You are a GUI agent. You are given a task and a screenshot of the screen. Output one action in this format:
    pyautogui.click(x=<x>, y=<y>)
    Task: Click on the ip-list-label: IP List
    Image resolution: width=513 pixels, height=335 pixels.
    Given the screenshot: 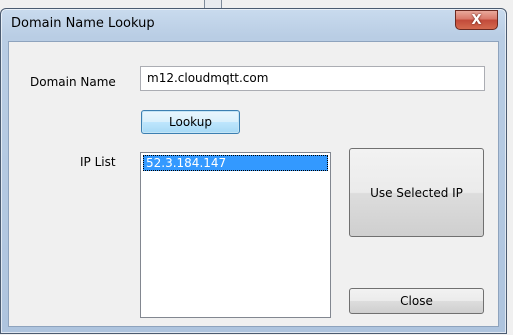 What is the action you would take?
    pyautogui.click(x=98, y=162)
    